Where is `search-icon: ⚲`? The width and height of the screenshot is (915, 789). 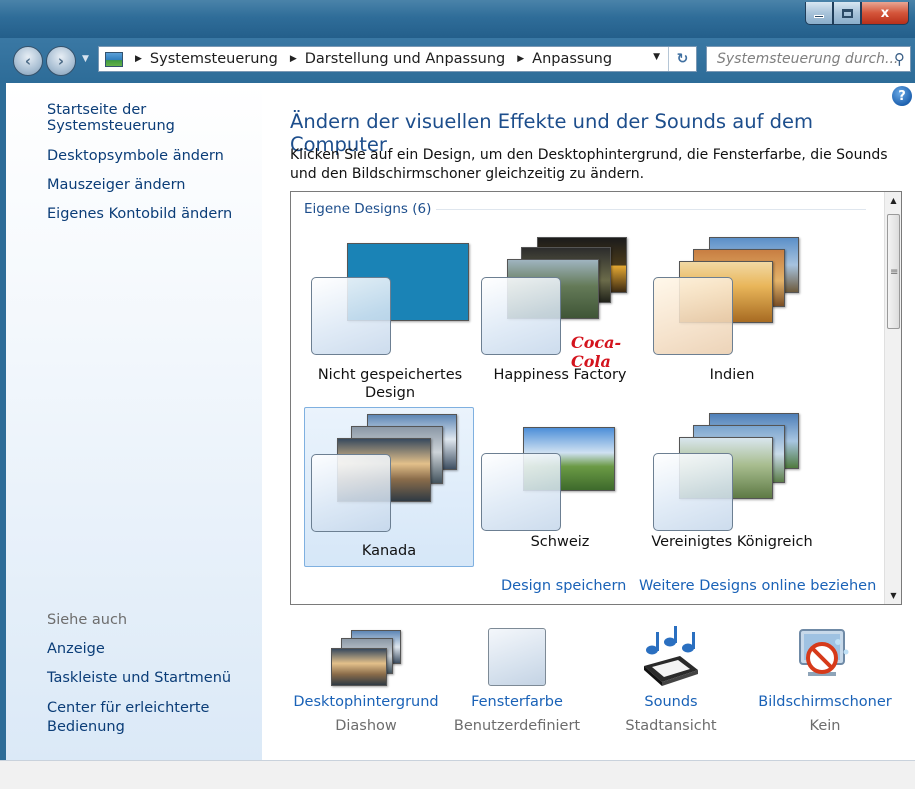
search-icon: ⚲ is located at coordinates (899, 59).